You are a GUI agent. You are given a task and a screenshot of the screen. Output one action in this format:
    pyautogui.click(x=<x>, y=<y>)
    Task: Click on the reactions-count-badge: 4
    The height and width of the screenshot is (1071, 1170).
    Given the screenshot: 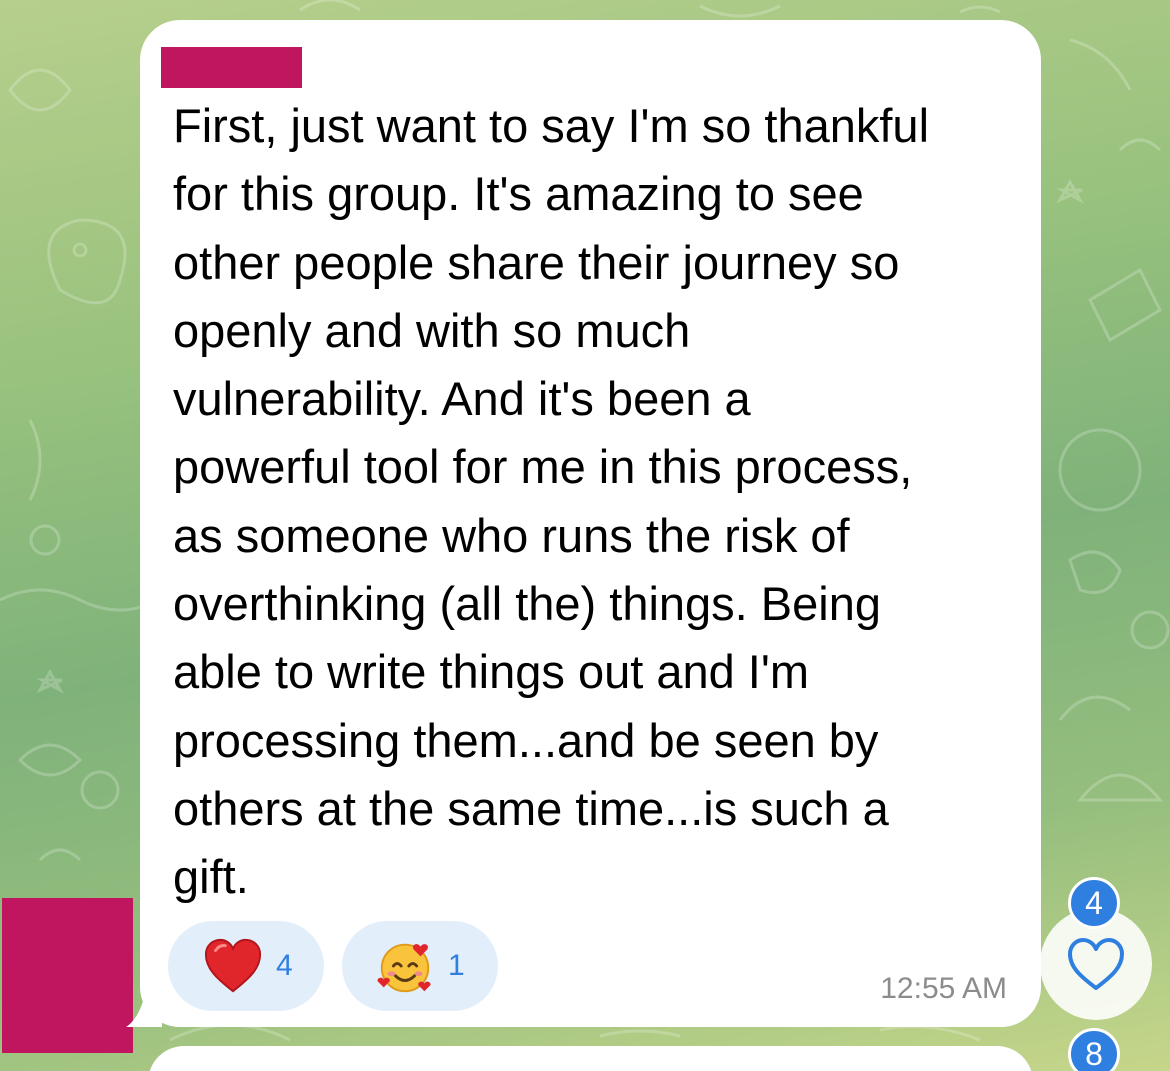 What is the action you would take?
    pyautogui.click(x=1094, y=903)
    